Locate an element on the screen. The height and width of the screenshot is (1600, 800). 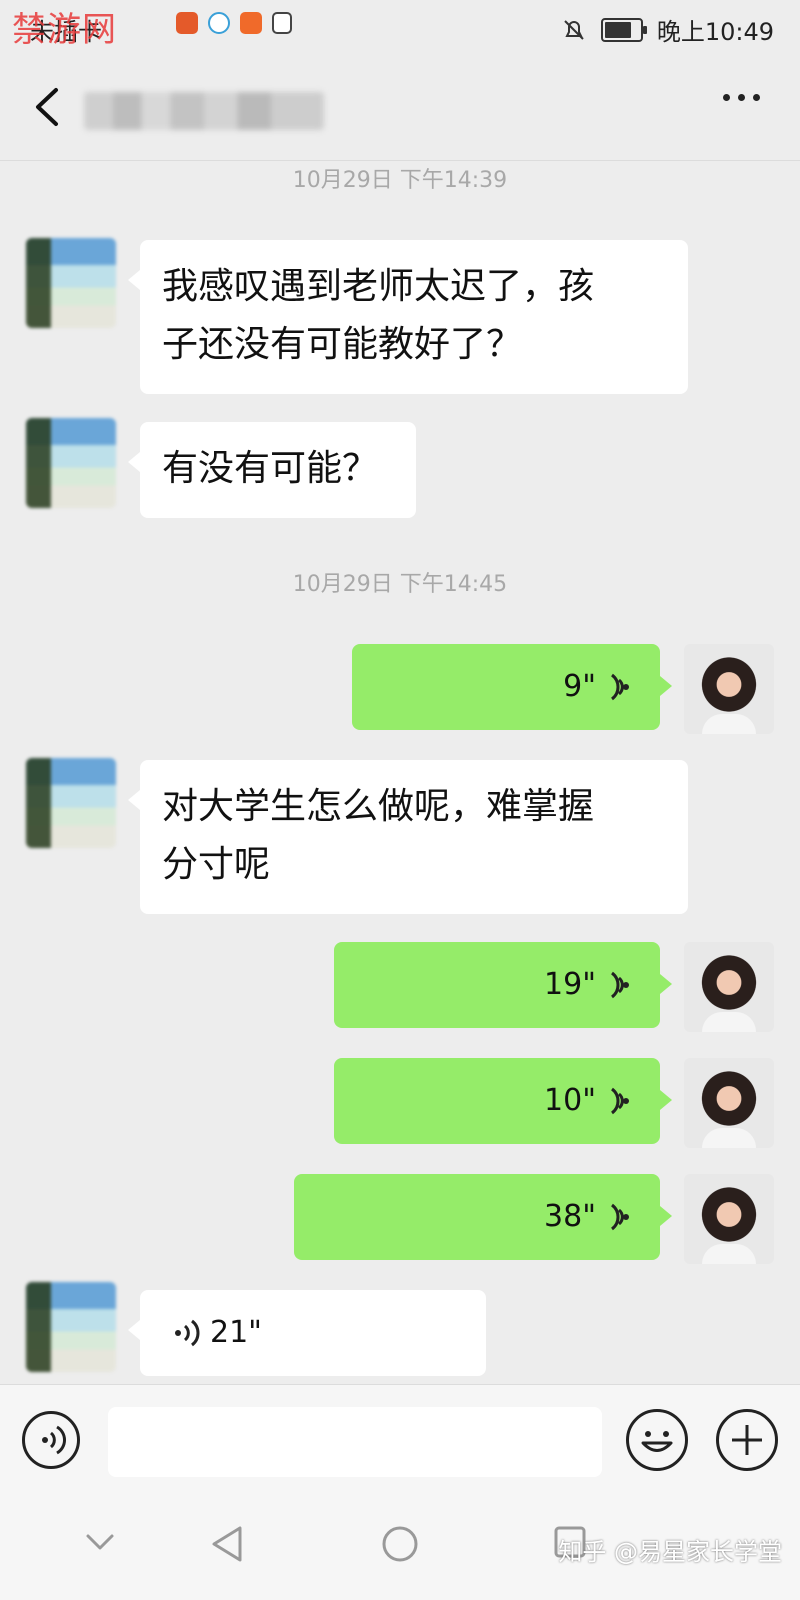
nav-home-icon is located at coordinates (400, 1544).